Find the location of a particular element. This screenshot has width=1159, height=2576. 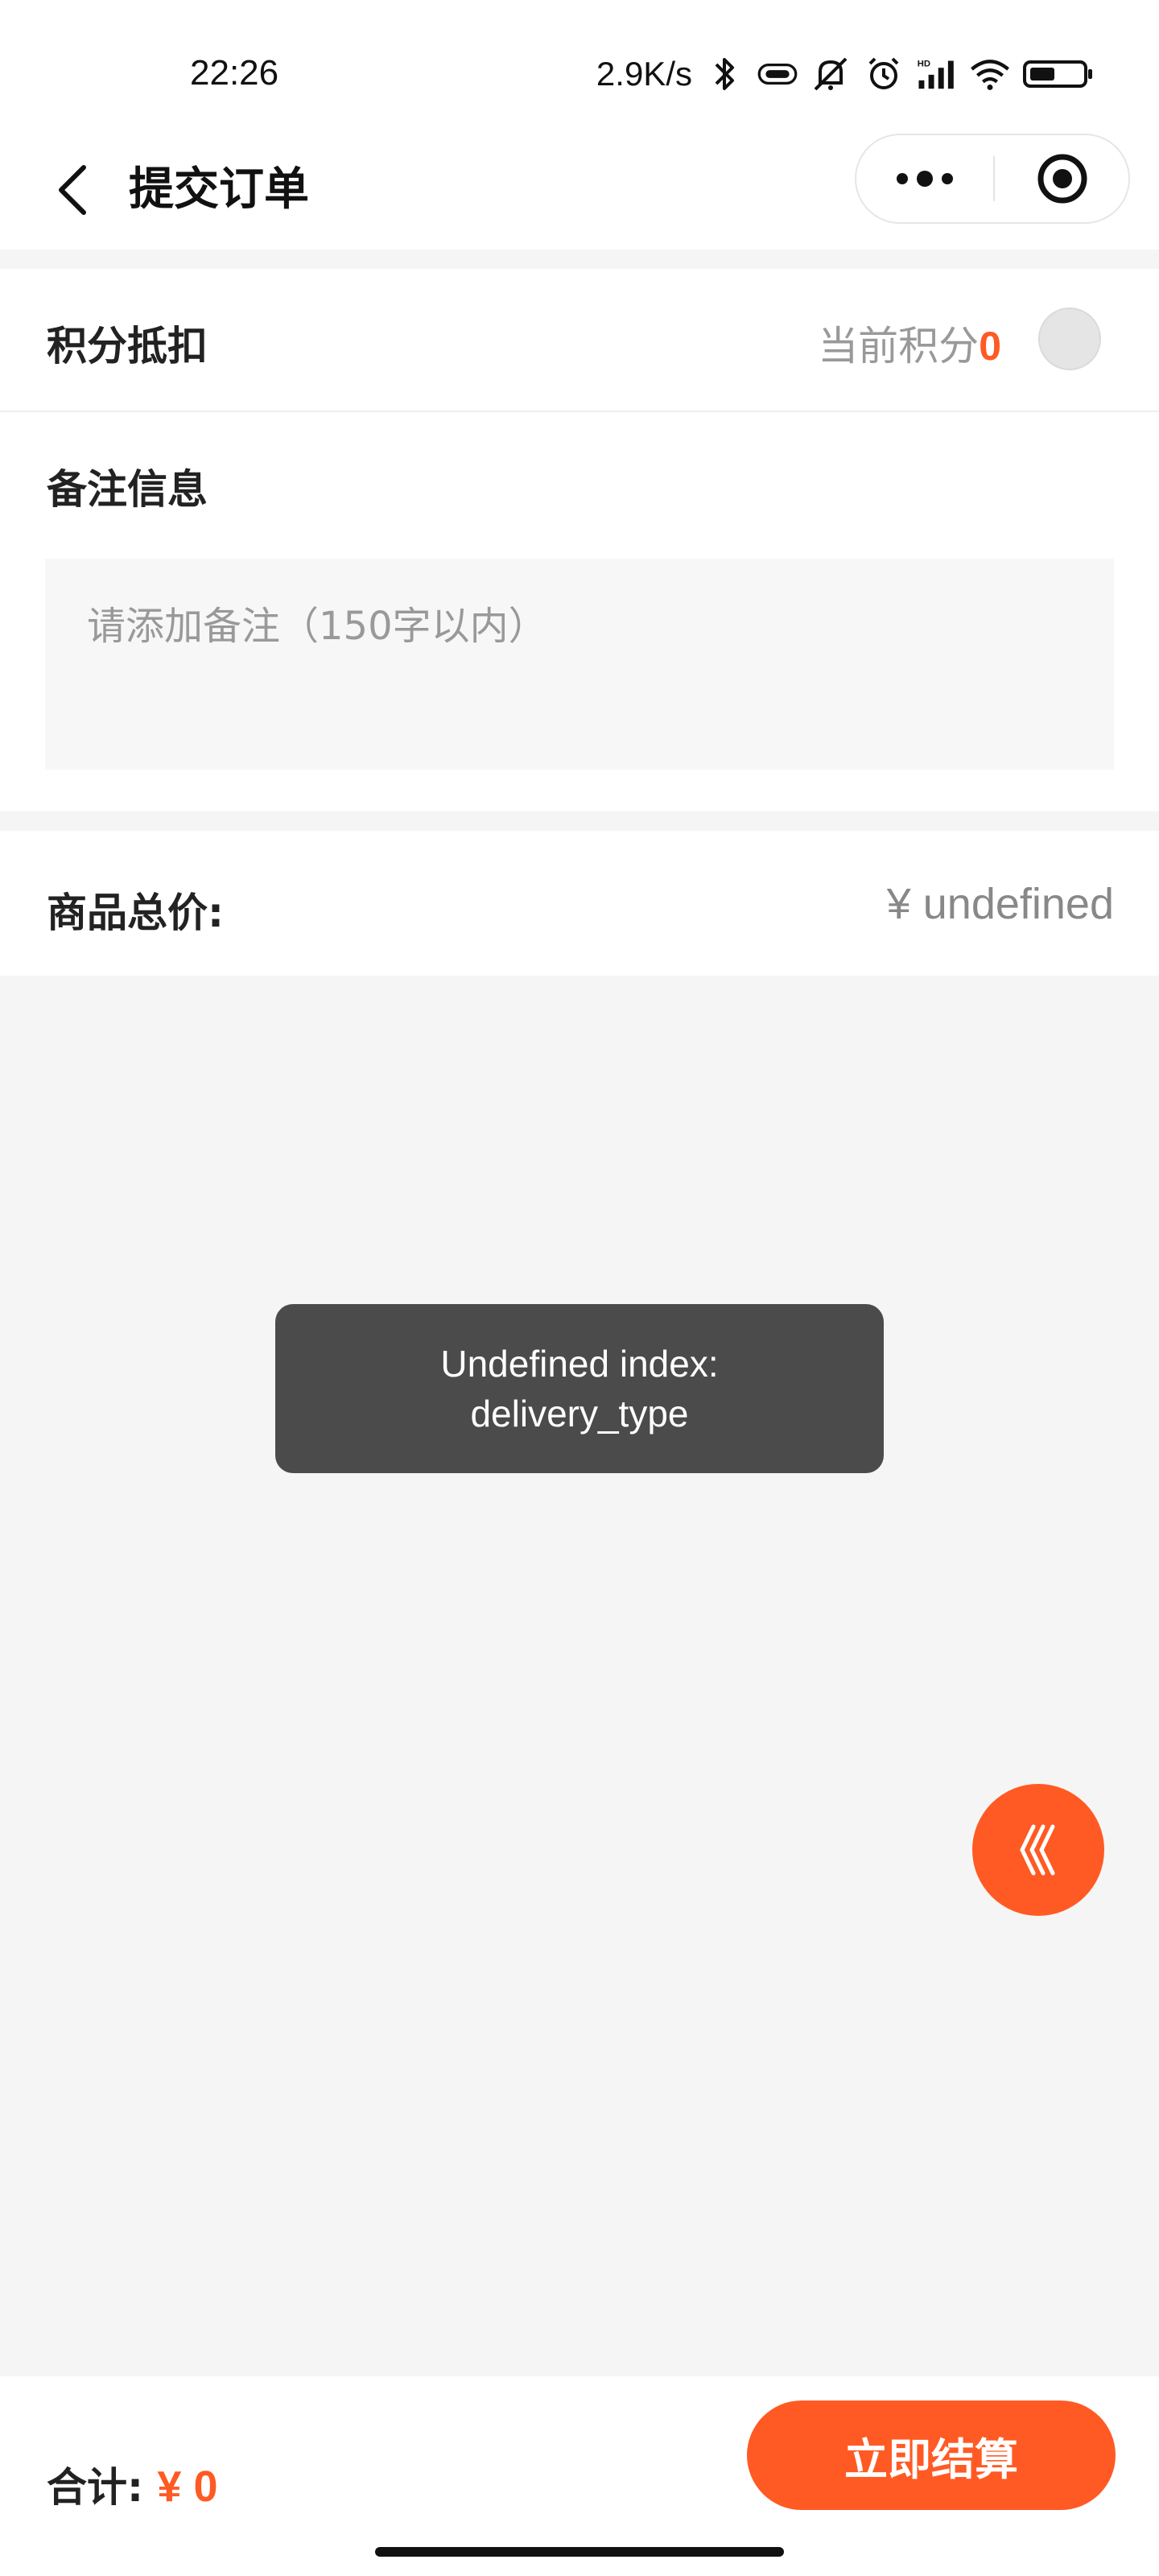

order-total: 合计: ¥ 0 is located at coordinates (132, 2484).